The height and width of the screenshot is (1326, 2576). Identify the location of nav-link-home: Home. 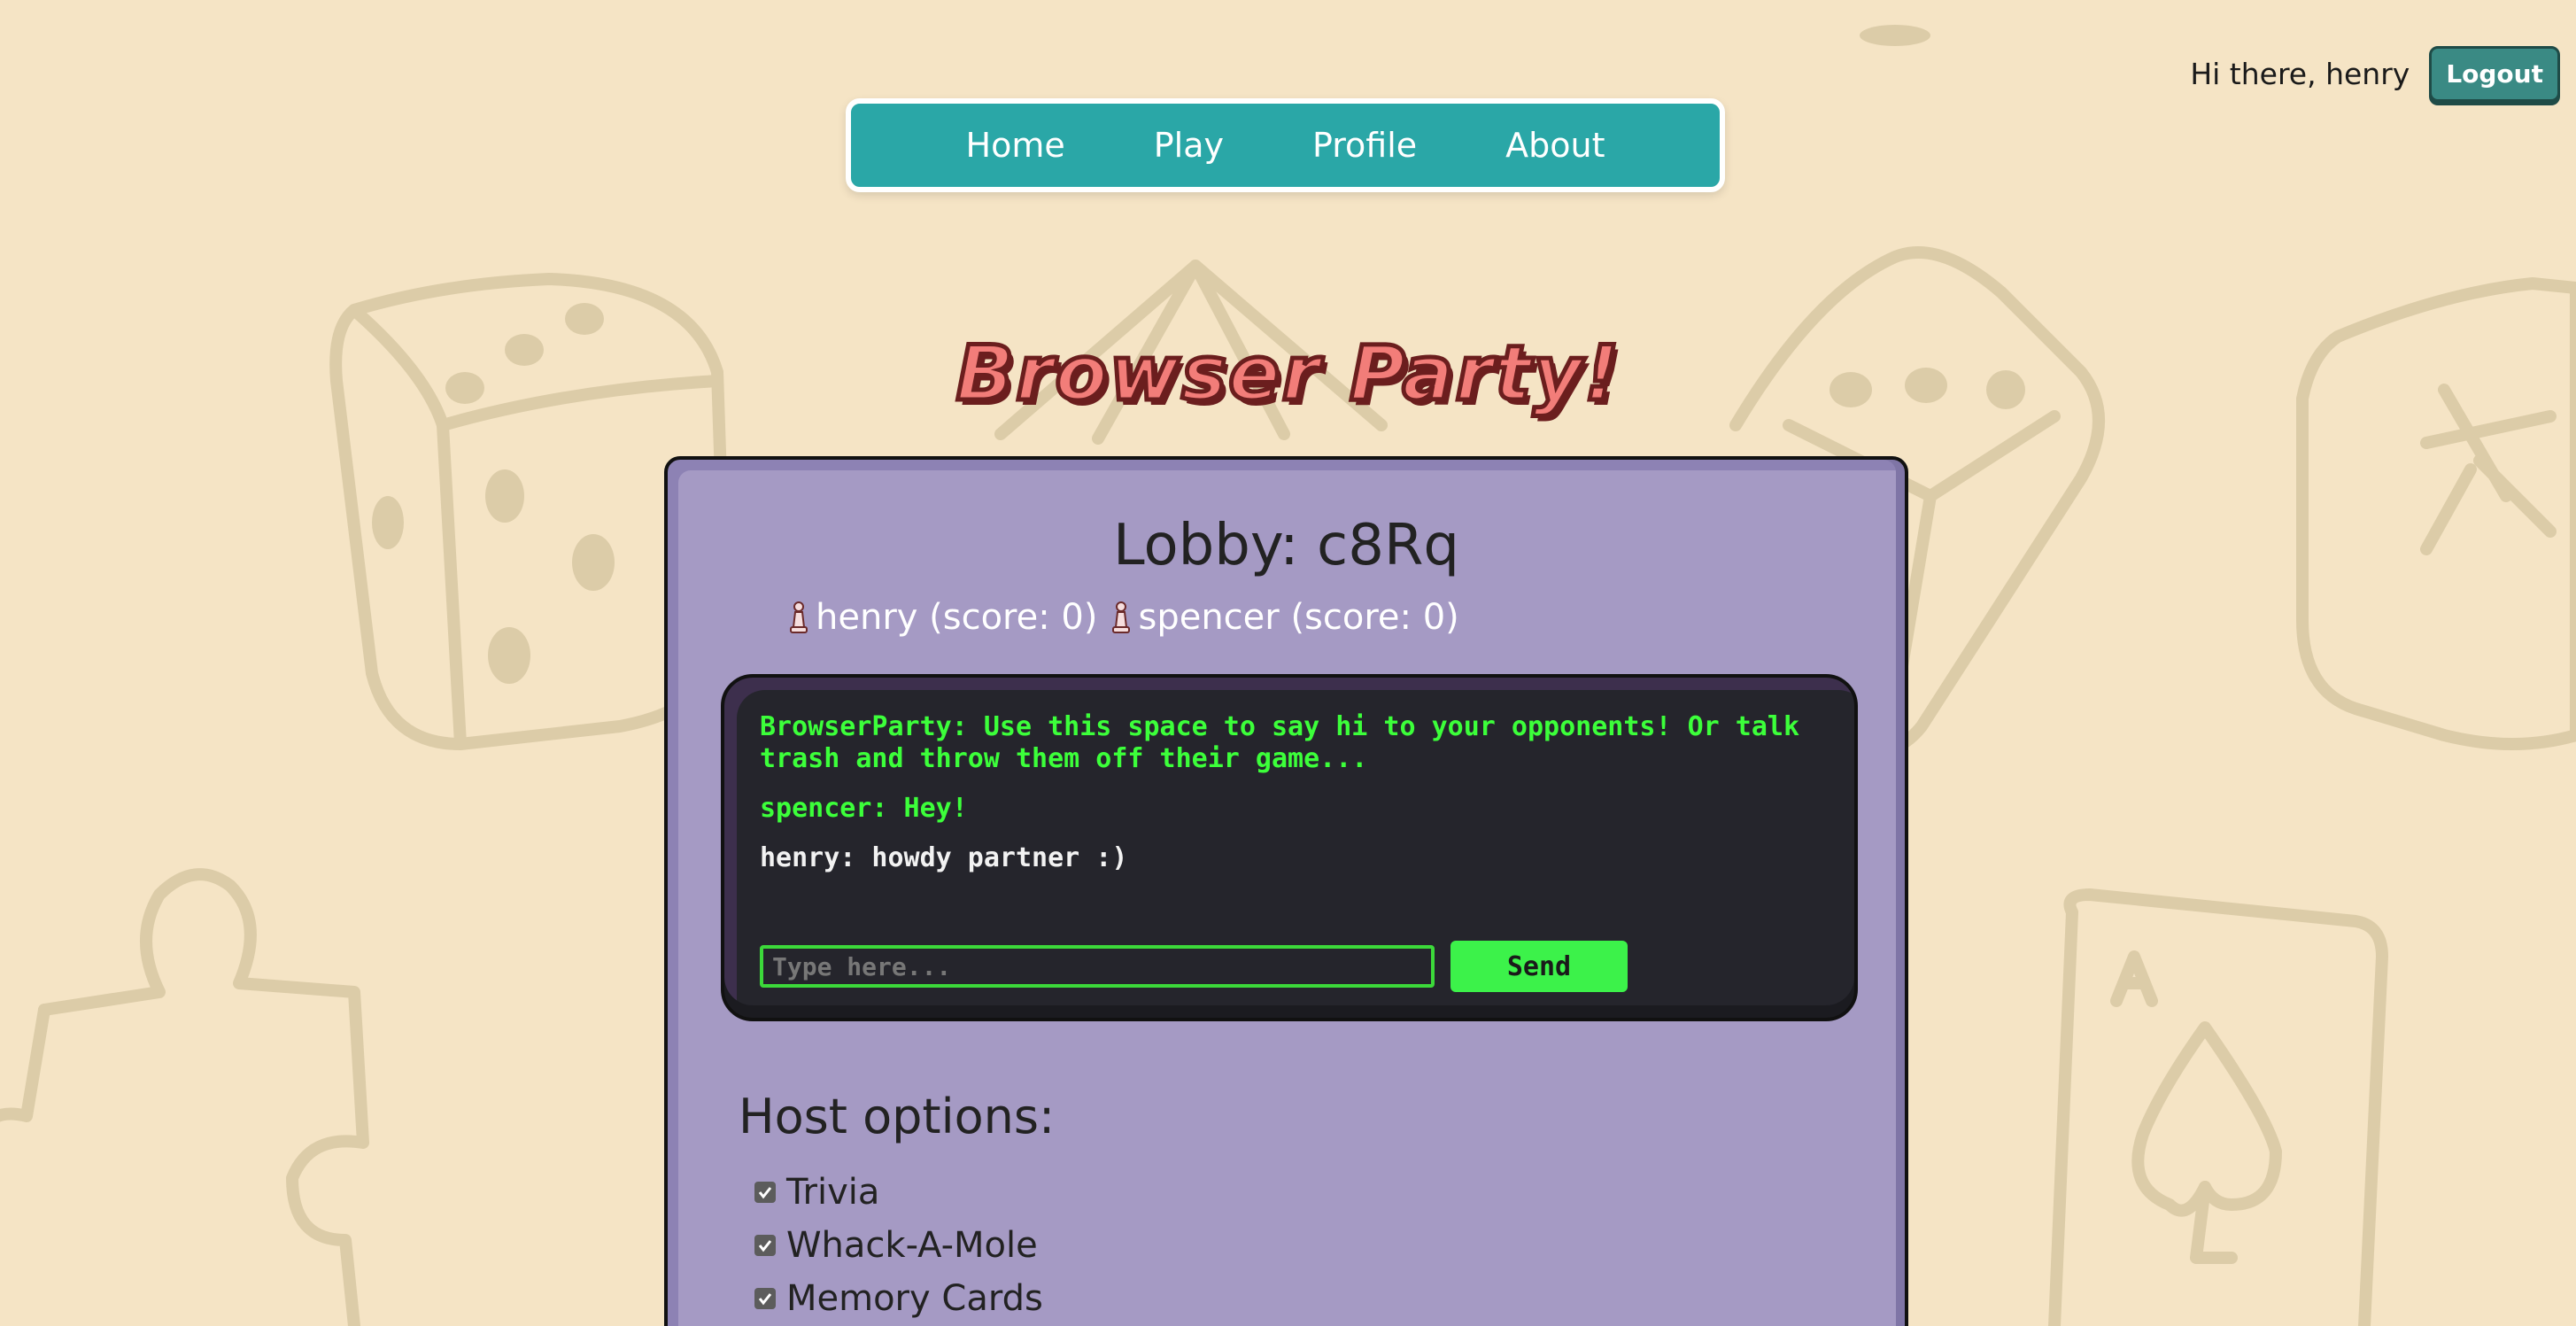
(1015, 145).